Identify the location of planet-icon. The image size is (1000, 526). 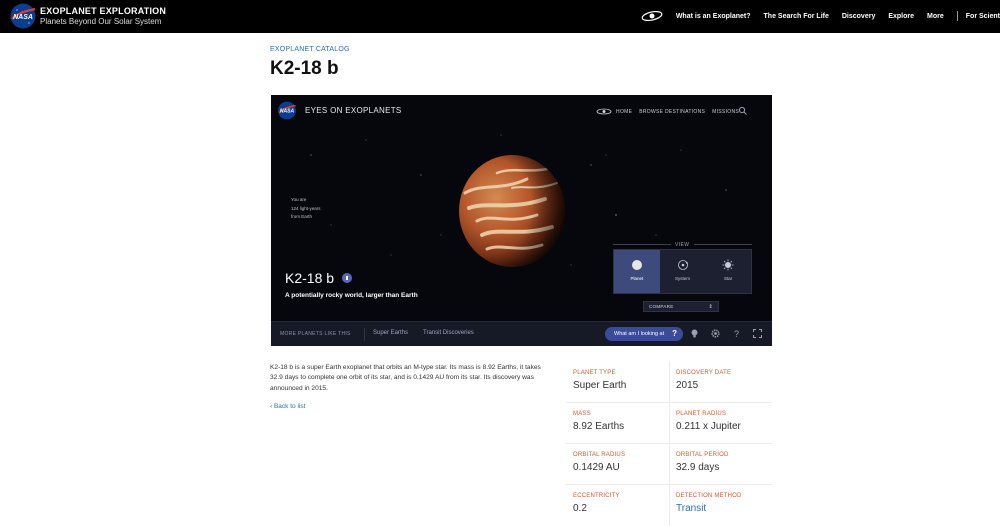
(636, 265).